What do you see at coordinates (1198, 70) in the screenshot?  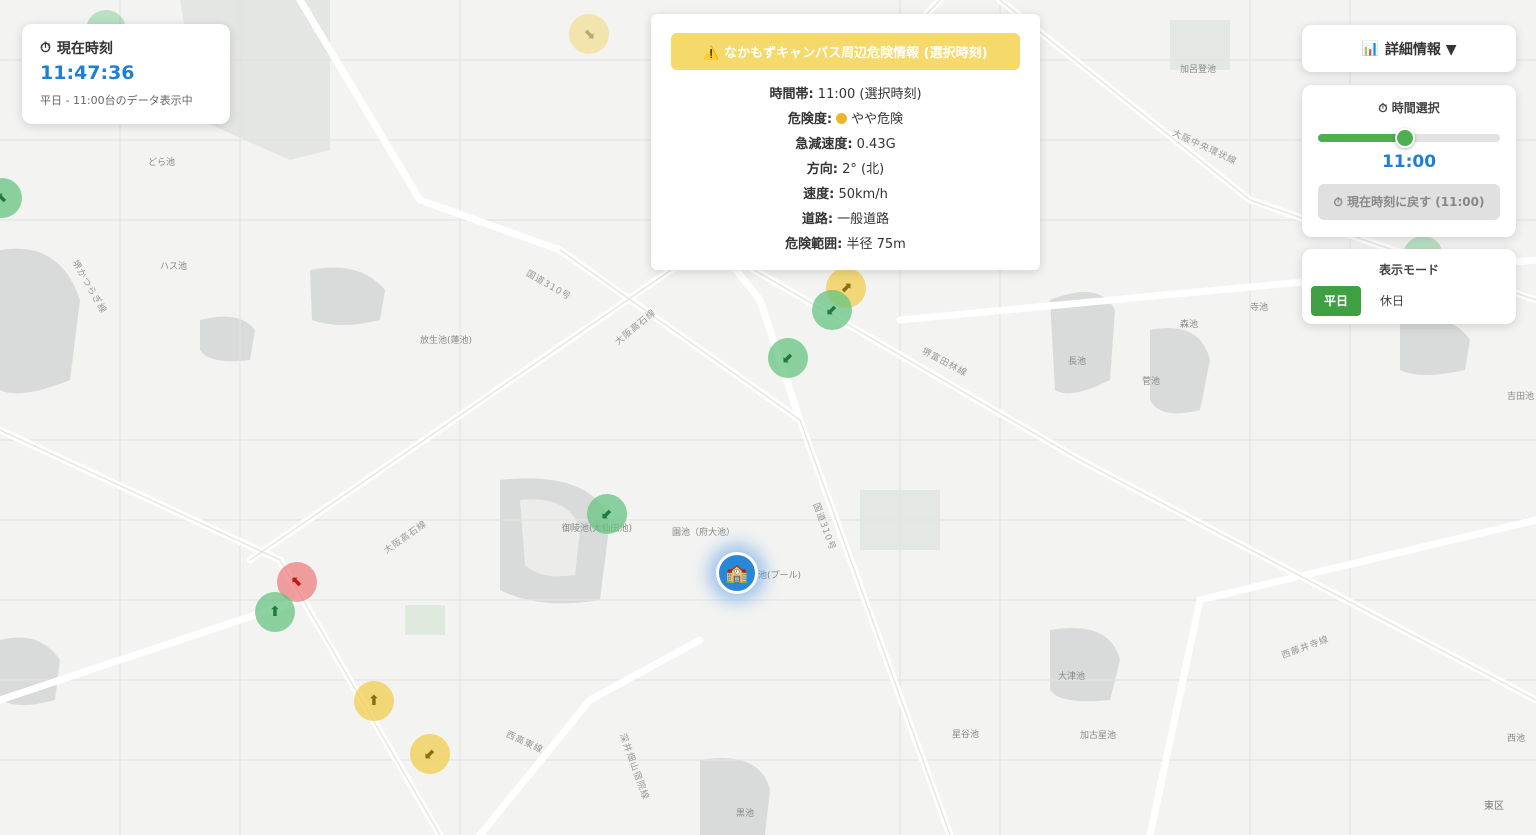 I see `map-label-kashiike: 加呂登池` at bounding box center [1198, 70].